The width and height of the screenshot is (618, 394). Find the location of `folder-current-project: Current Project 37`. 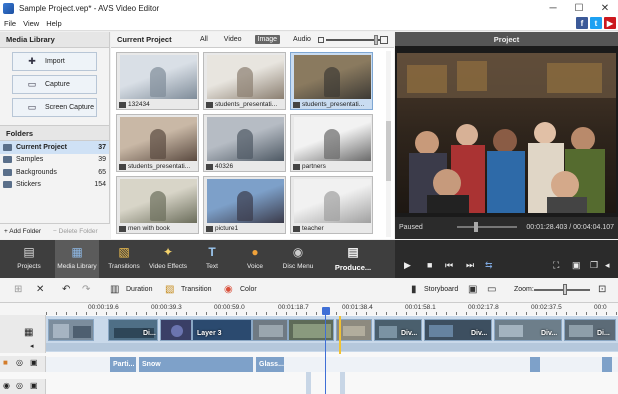

folder-current-project: Current Project 37 is located at coordinates (54, 147).